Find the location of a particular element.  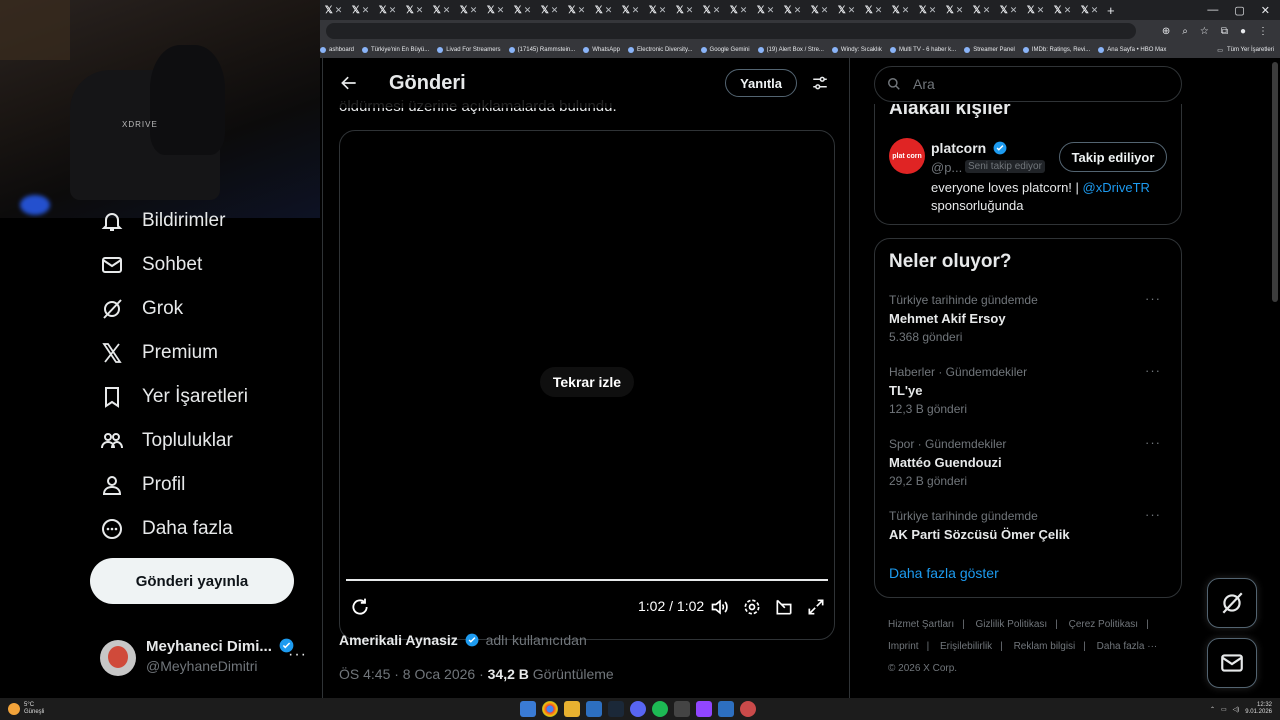

byline-name: Amerikali Aynasiz is located at coordinates (398, 640).